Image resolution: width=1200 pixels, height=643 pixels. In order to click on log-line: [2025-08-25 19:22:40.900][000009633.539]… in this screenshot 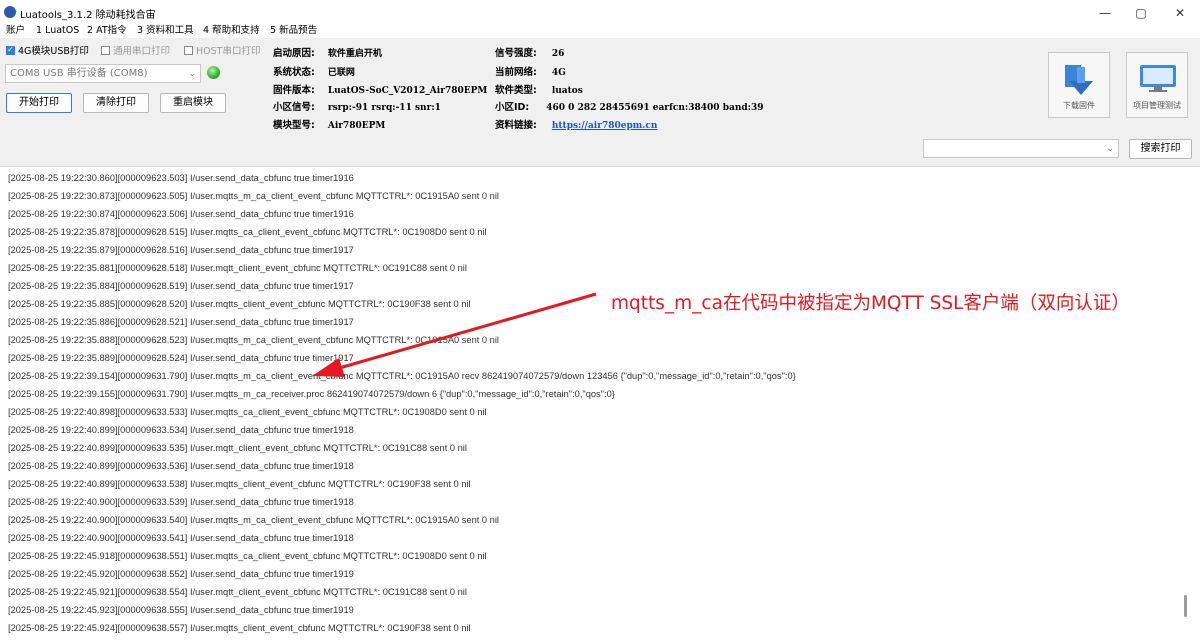, I will do `click(181, 502)`.